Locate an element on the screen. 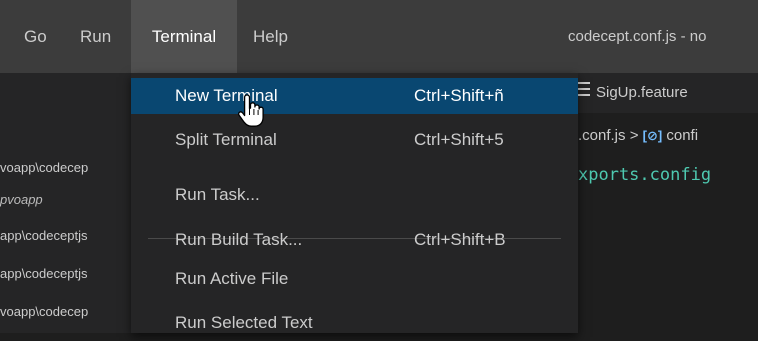 The height and width of the screenshot is (341, 758). menu-item-run-build-task: Run Build Task... Ctrl+Shift+B is located at coordinates (354, 240).